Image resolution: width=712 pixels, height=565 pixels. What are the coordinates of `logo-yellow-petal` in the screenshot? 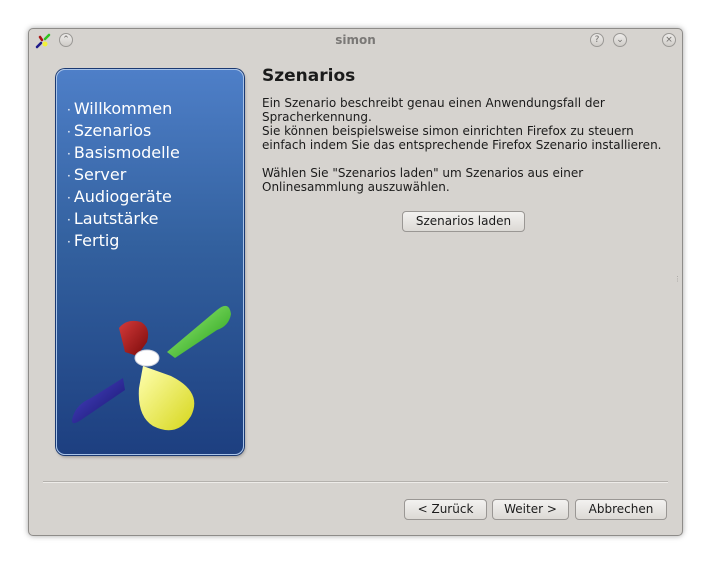 It's located at (166, 398).